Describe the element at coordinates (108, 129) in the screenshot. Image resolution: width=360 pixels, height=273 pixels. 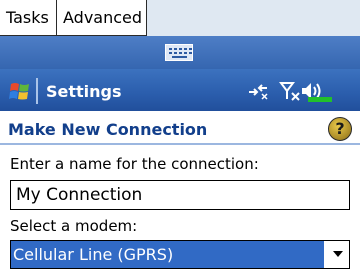
I see `section-title: Make New Connection` at that location.